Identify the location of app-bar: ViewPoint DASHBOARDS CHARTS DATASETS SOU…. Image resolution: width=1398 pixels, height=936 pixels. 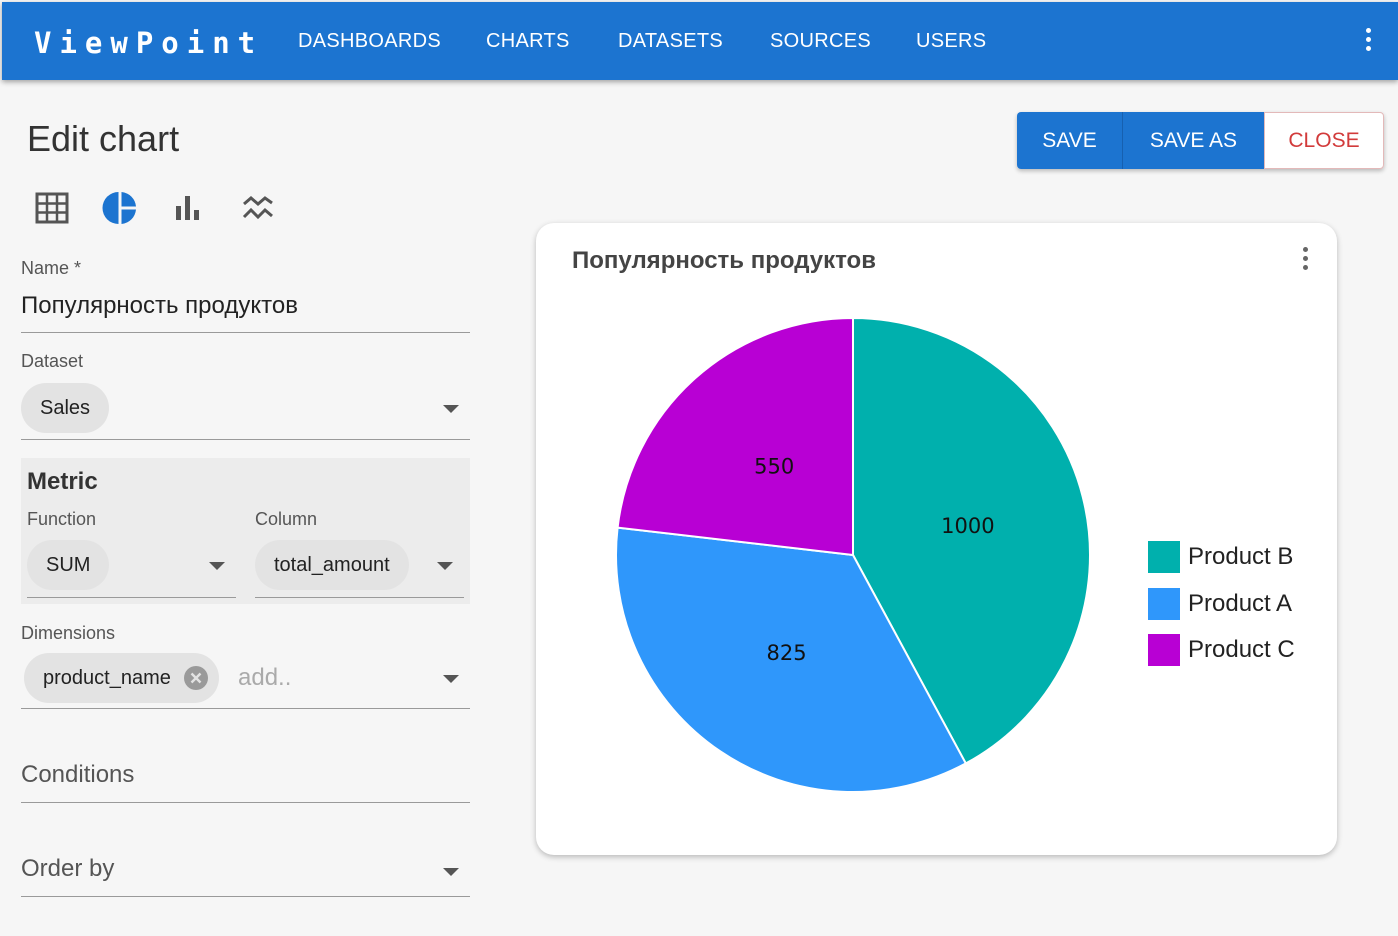
(700, 41).